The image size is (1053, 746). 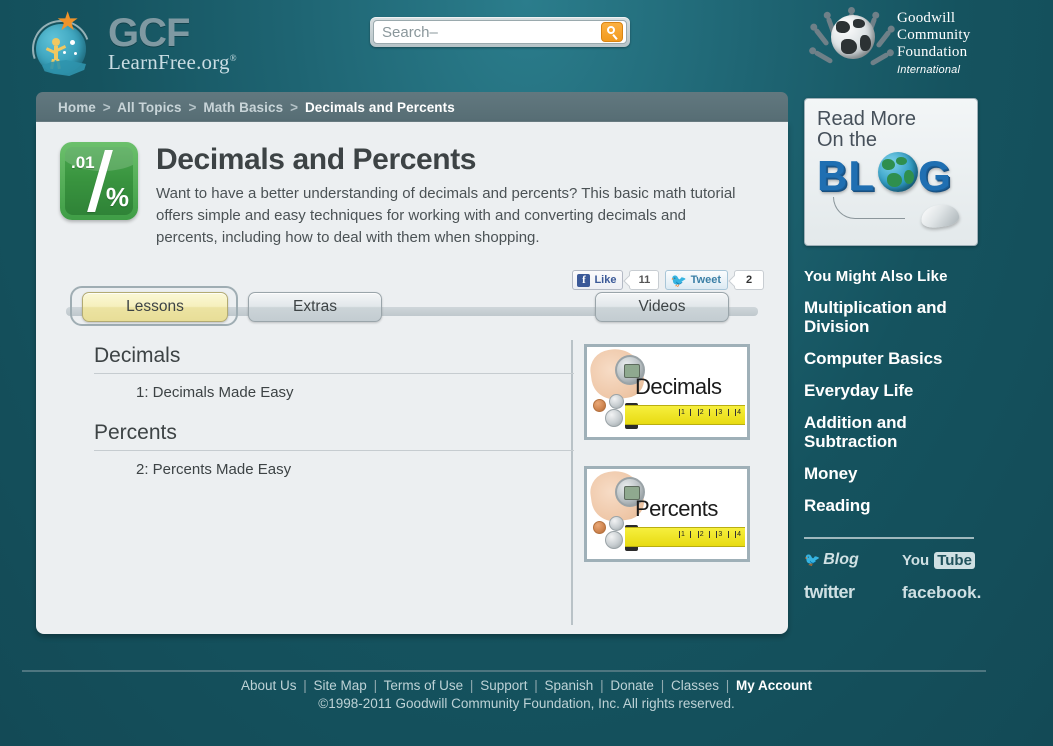 I want to click on tab-bar: Lessons Extras Videos, so click(x=412, y=309).